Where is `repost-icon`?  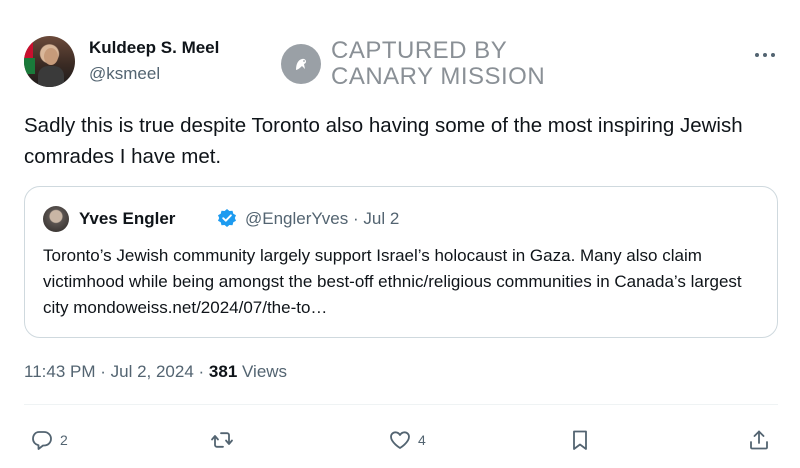
repost-icon is located at coordinates (222, 440).